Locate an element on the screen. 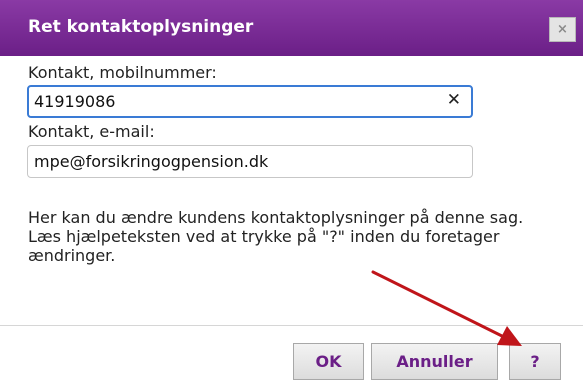 The width and height of the screenshot is (583, 380). ok-button: OK is located at coordinates (328, 361).